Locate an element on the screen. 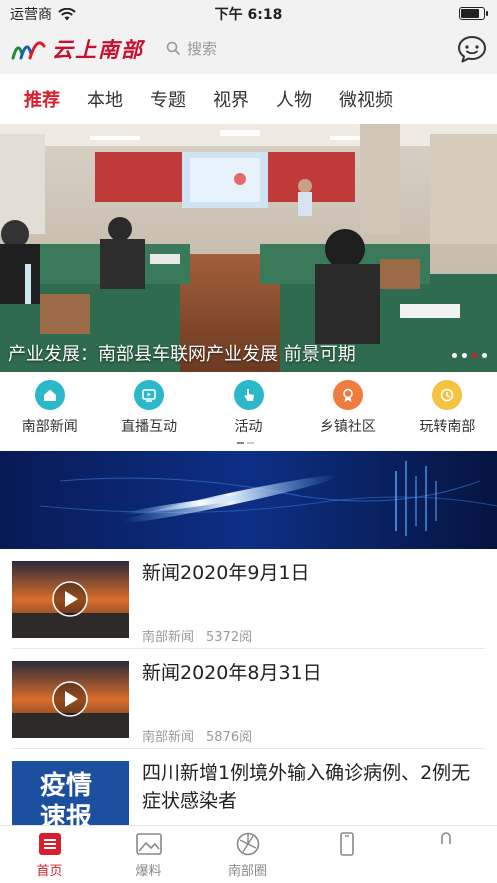  quick-nav-label: 直播互动 is located at coordinates (149, 427).